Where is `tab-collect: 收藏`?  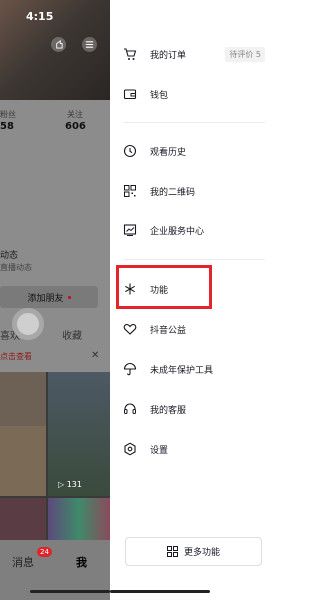 tab-collect: 收藏 is located at coordinates (72, 334).